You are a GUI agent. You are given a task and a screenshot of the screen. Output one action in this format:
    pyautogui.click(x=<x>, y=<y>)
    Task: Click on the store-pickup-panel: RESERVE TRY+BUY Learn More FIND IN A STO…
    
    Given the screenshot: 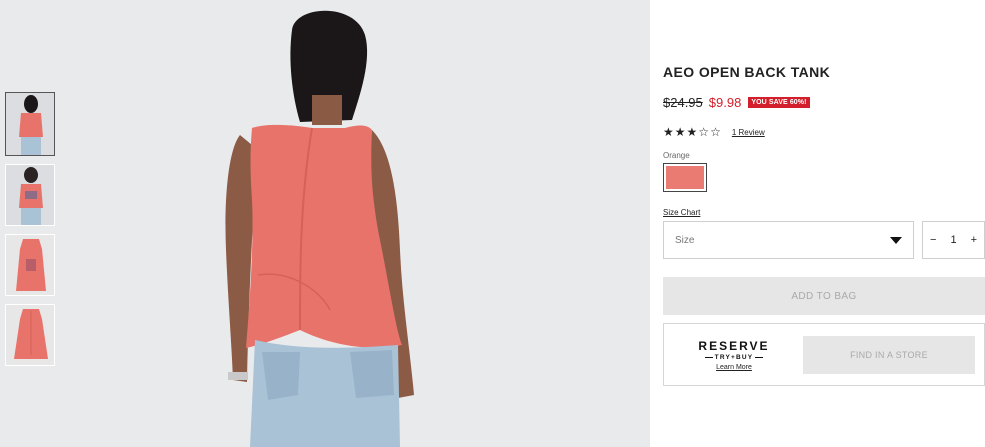 What is the action you would take?
    pyautogui.click(x=824, y=354)
    